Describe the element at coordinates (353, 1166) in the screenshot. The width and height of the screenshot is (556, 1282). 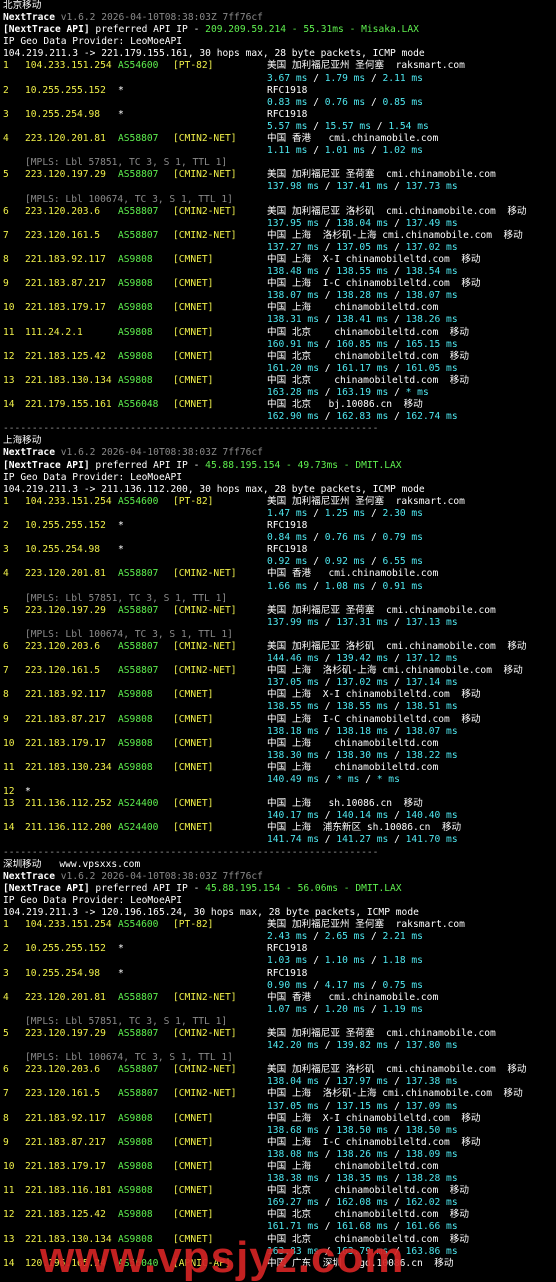
I see `hop-geo: 中国 上海 chinamobileltd.com` at that location.